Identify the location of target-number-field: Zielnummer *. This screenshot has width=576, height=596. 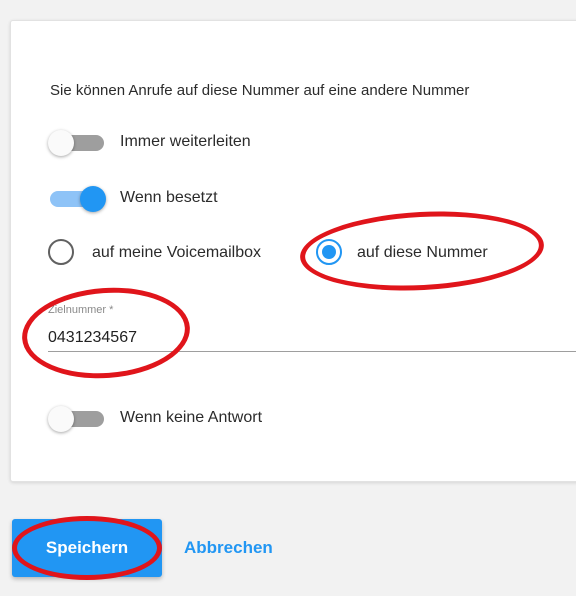
(312, 328).